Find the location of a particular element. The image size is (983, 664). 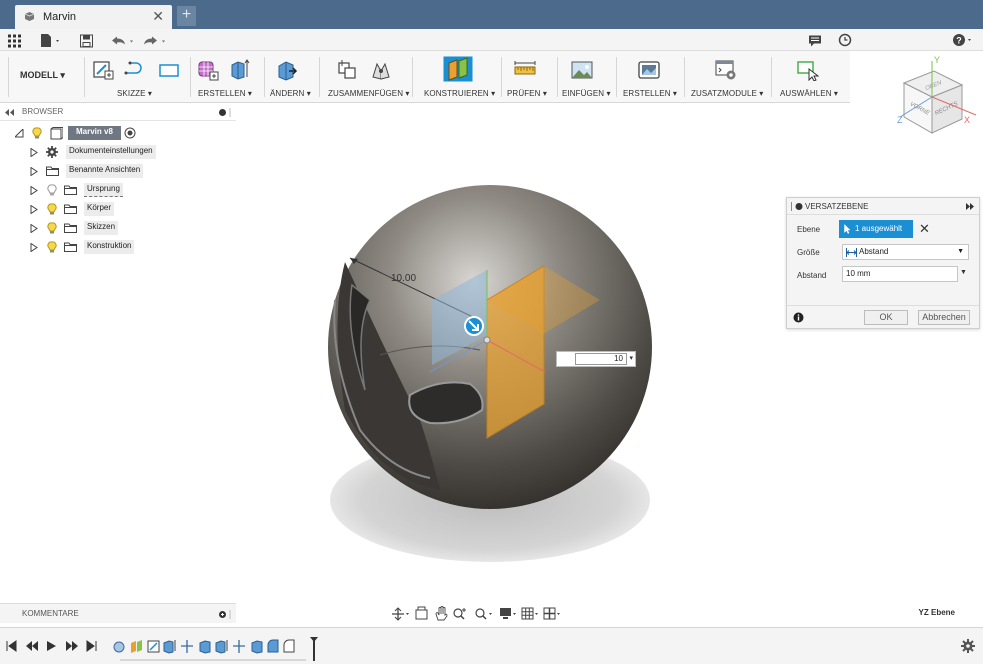

group-label-aendern: ÄNDERN ▾ is located at coordinates (290, 93).